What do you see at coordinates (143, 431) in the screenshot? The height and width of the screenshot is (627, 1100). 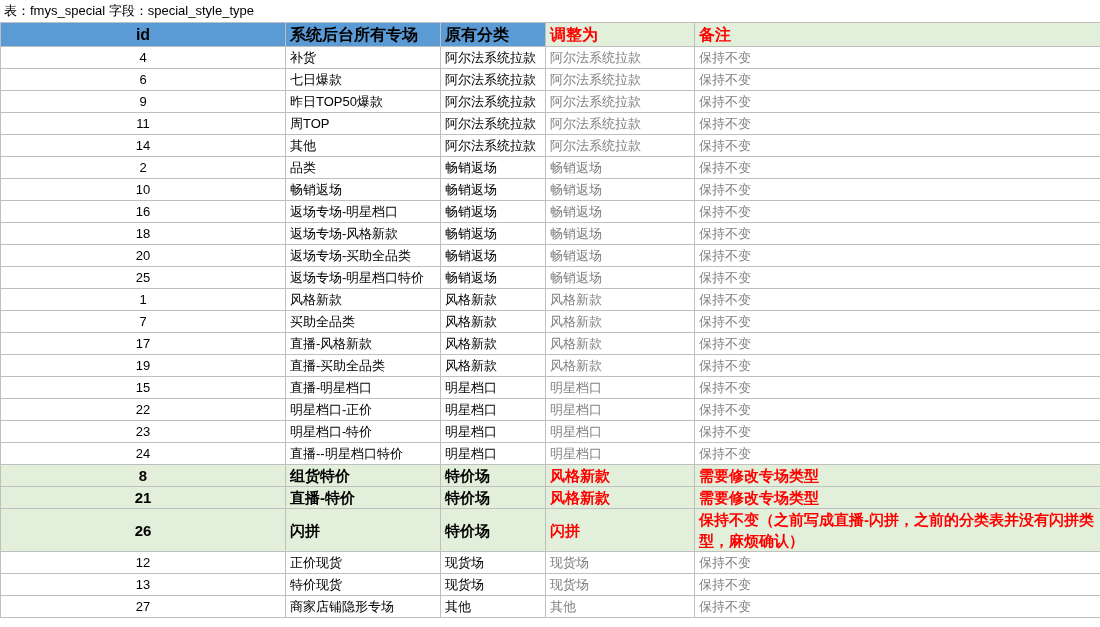 I see `table-cell: 23` at bounding box center [143, 431].